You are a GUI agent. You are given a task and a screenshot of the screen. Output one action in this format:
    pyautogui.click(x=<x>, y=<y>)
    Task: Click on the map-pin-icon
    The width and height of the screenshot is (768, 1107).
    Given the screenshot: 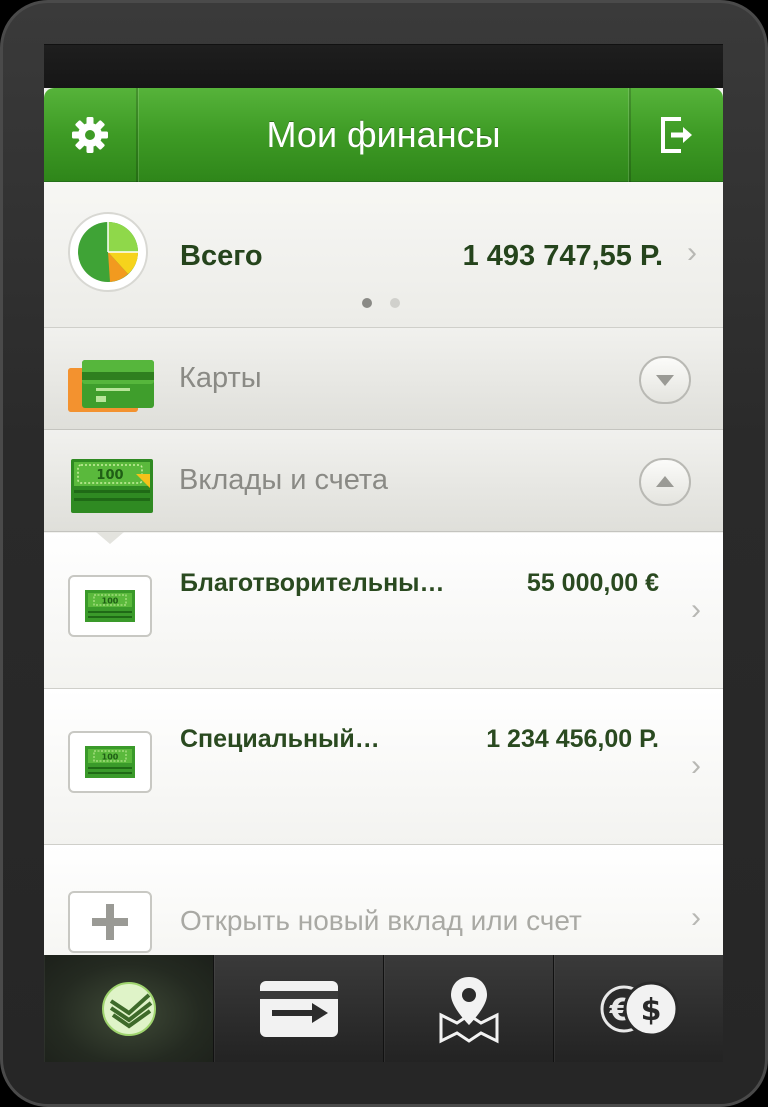 What is the action you would take?
    pyautogui.click(x=468, y=1009)
    